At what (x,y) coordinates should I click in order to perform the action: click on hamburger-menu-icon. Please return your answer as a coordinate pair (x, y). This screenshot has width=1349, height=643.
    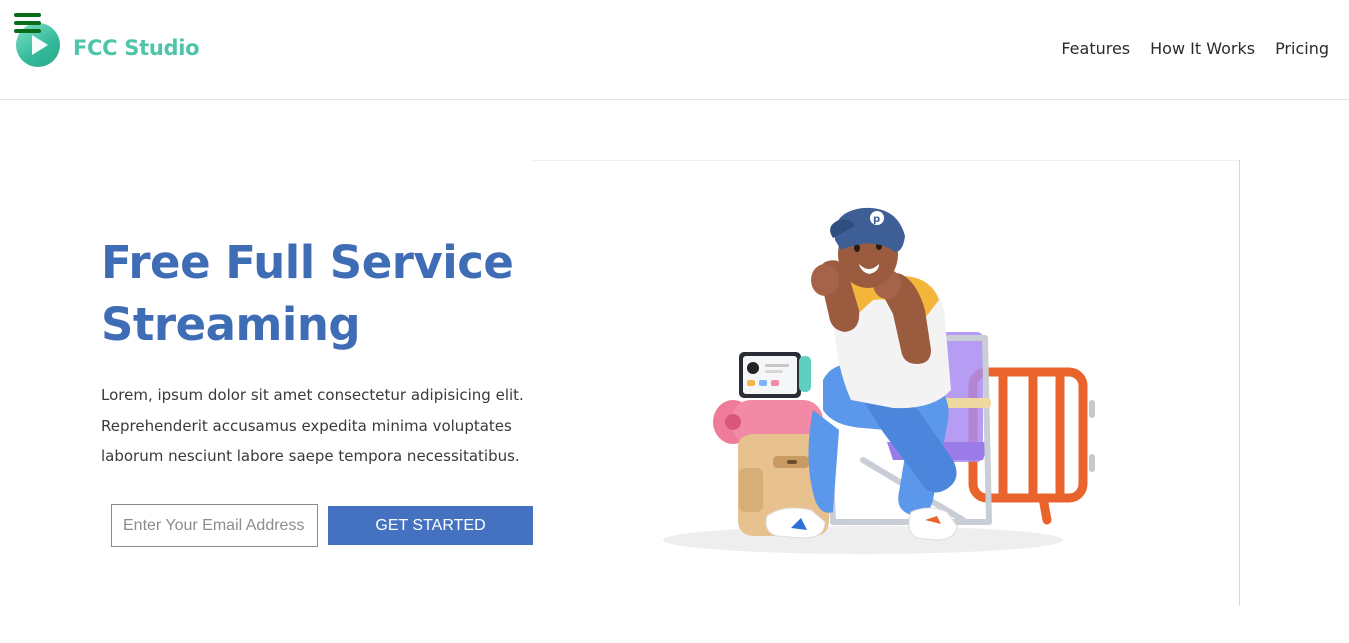
    Looking at the image, I should click on (27, 23).